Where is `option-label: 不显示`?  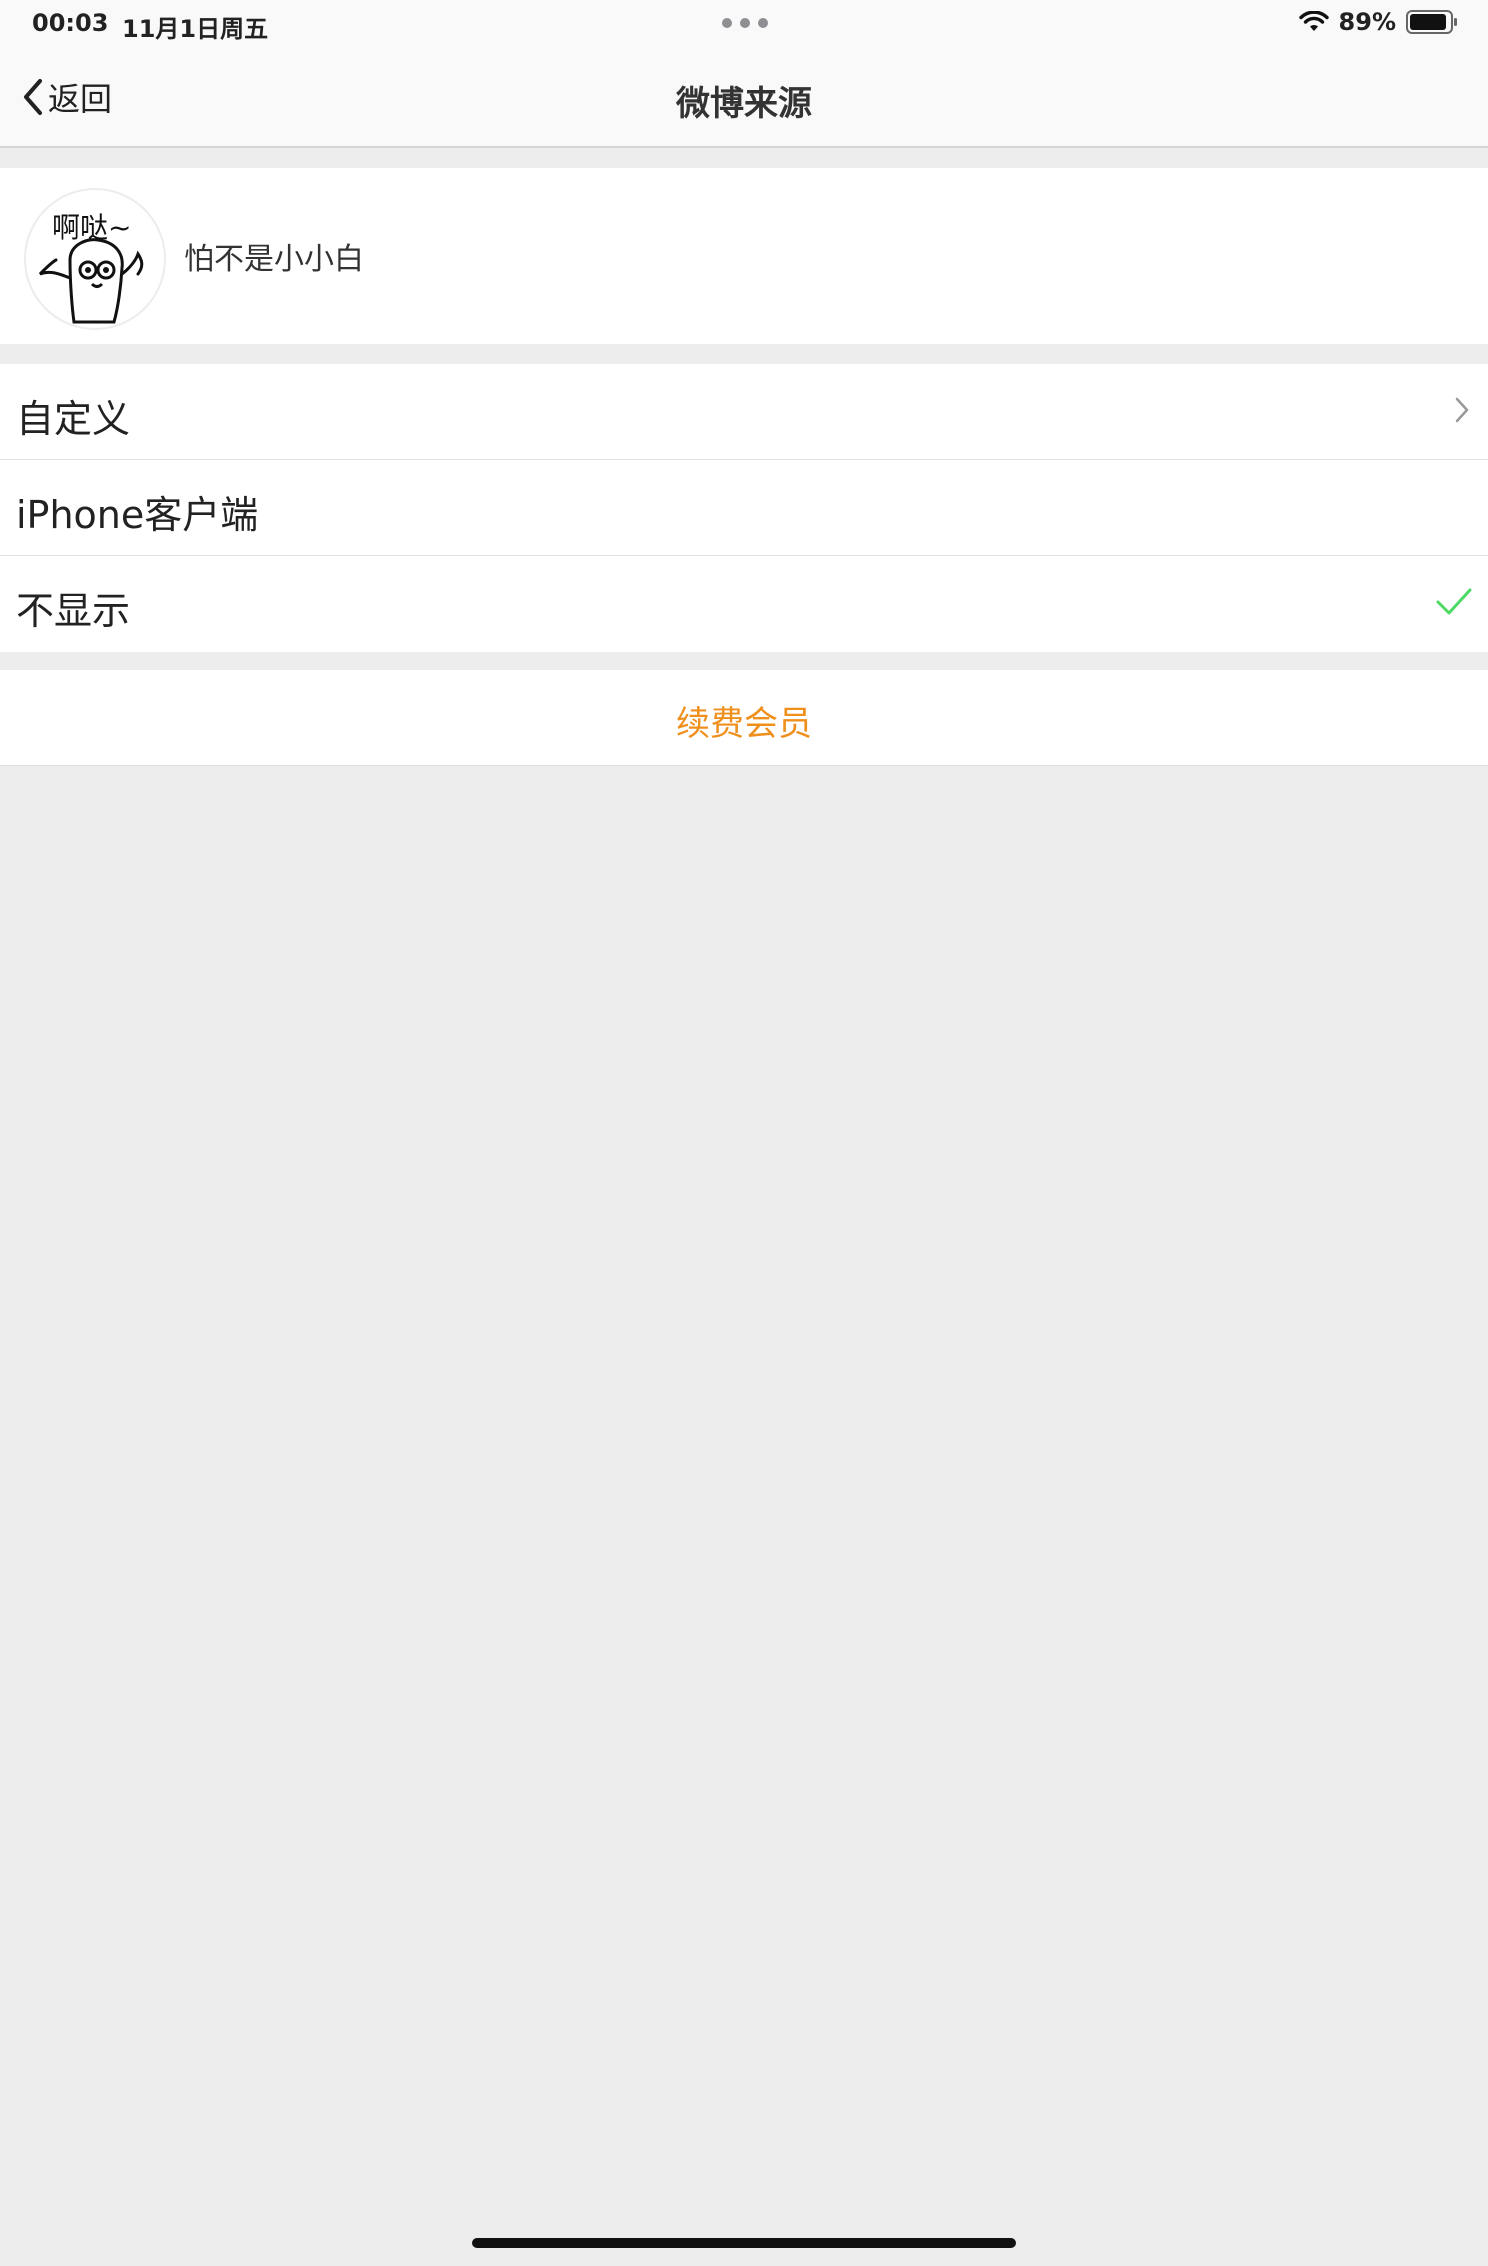 option-label: 不显示 is located at coordinates (73, 611).